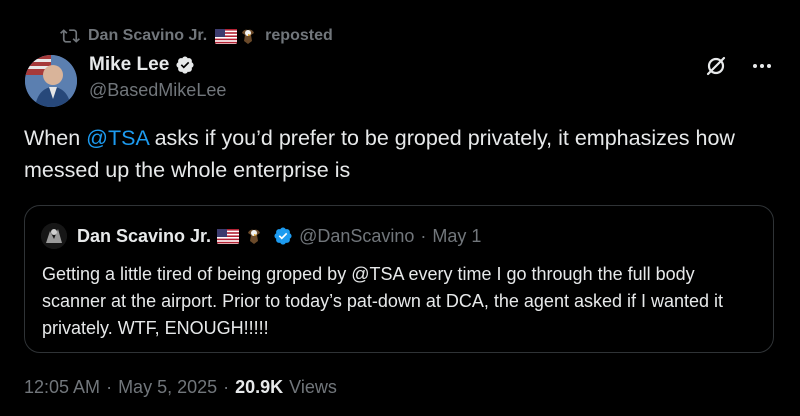  I want to click on author-name-row: Mike Lee, so click(157, 65).